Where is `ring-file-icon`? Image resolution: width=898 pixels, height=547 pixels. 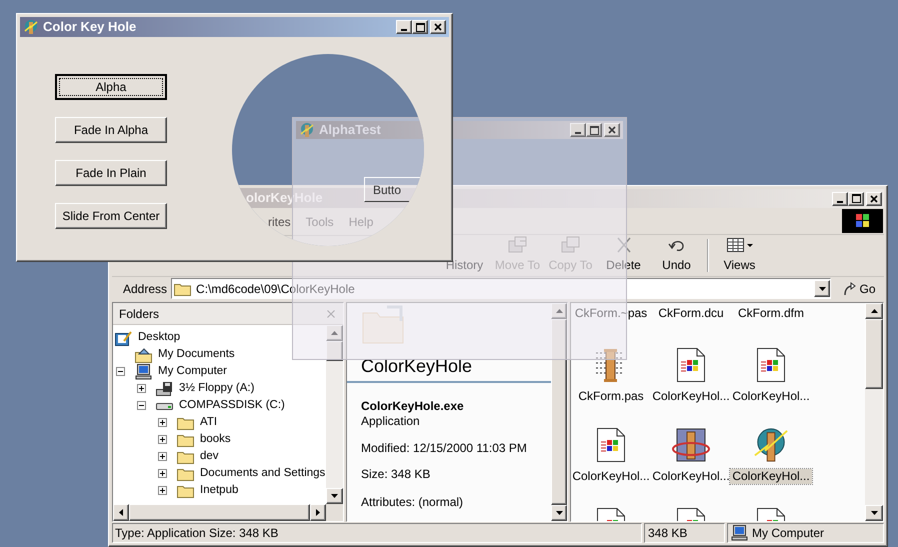 ring-file-icon is located at coordinates (691, 445).